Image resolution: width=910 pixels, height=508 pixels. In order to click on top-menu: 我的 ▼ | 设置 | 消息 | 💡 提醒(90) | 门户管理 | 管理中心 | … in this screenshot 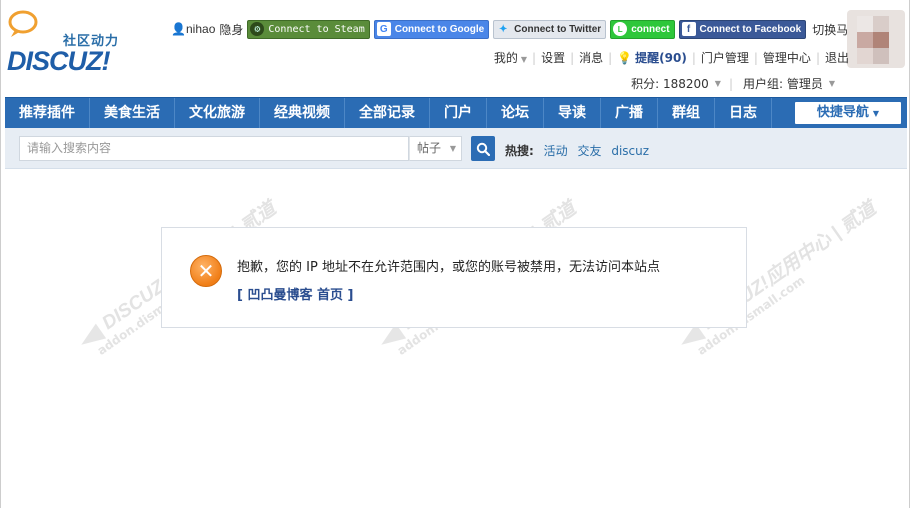, I will do `click(671, 57)`.